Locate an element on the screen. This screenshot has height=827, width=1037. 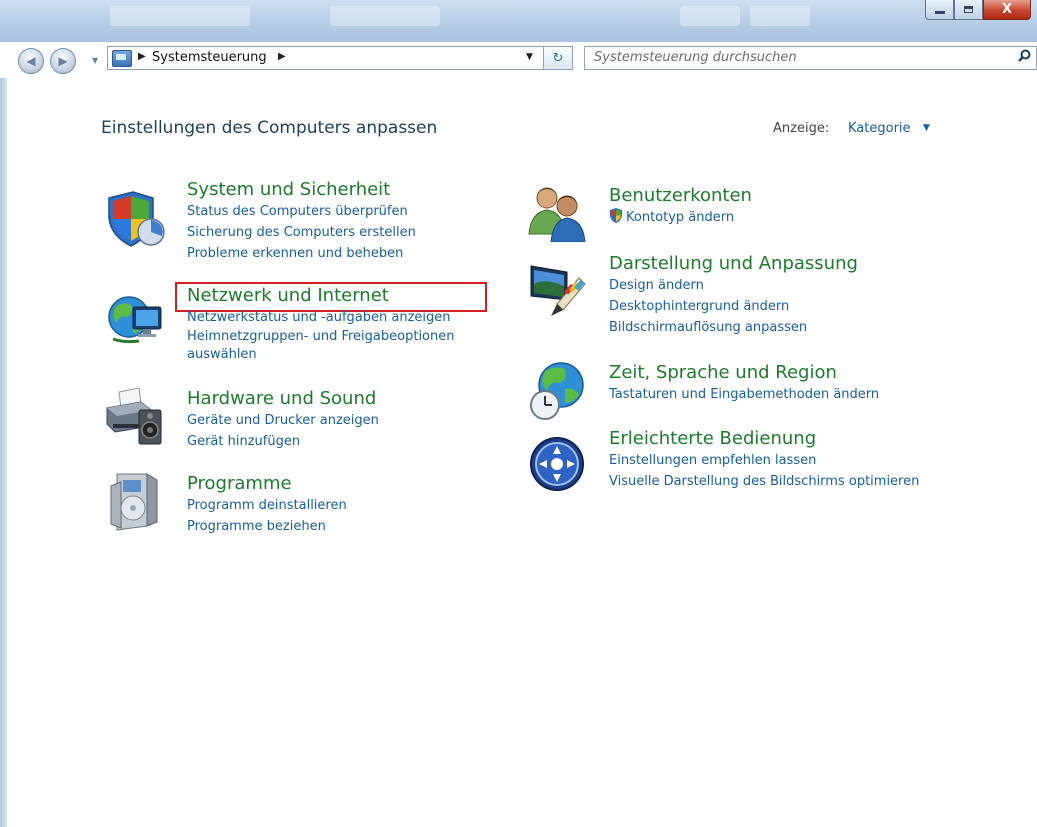
link: Programme beziehen is located at coordinates (267, 526).